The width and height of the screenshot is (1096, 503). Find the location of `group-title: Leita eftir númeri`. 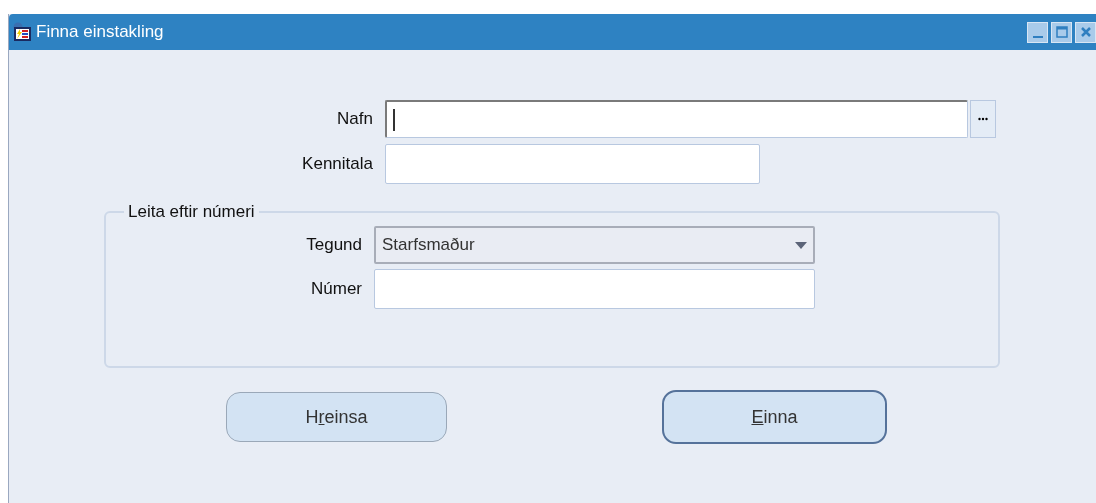

group-title: Leita eftir númeri is located at coordinates (191, 212).